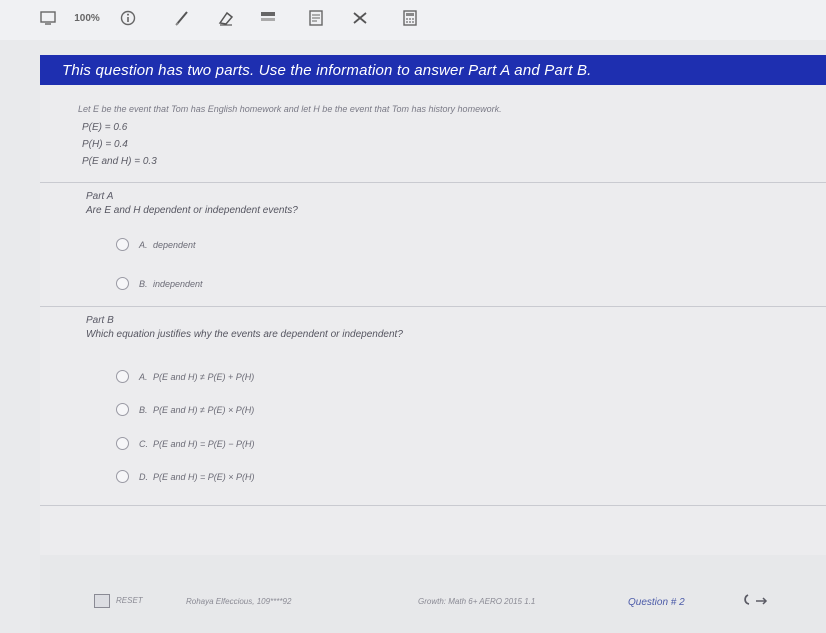 The height and width of the screenshot is (633, 826). What do you see at coordinates (143, 443) in the screenshot?
I see `option-letter: C.` at bounding box center [143, 443].